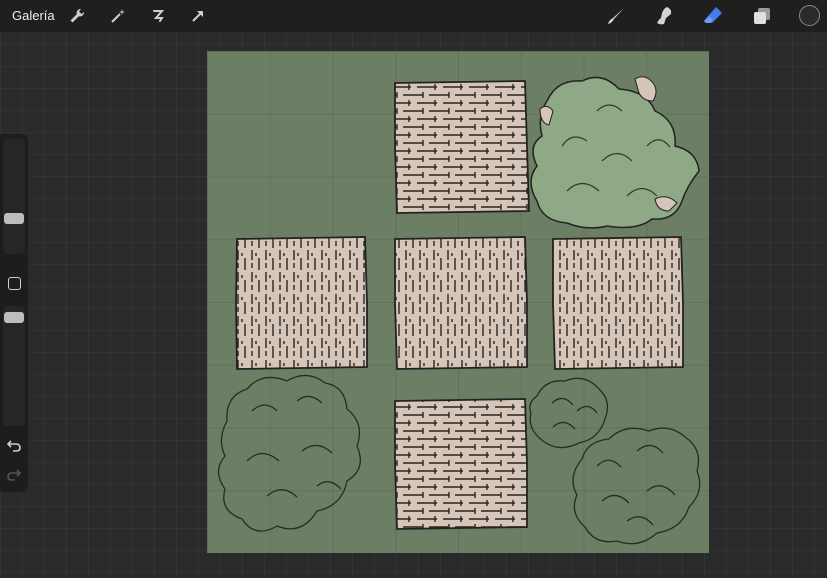 This screenshot has height=578, width=827. Describe the element at coordinates (14, 196) in the screenshot. I see `brush-size-slider` at that location.